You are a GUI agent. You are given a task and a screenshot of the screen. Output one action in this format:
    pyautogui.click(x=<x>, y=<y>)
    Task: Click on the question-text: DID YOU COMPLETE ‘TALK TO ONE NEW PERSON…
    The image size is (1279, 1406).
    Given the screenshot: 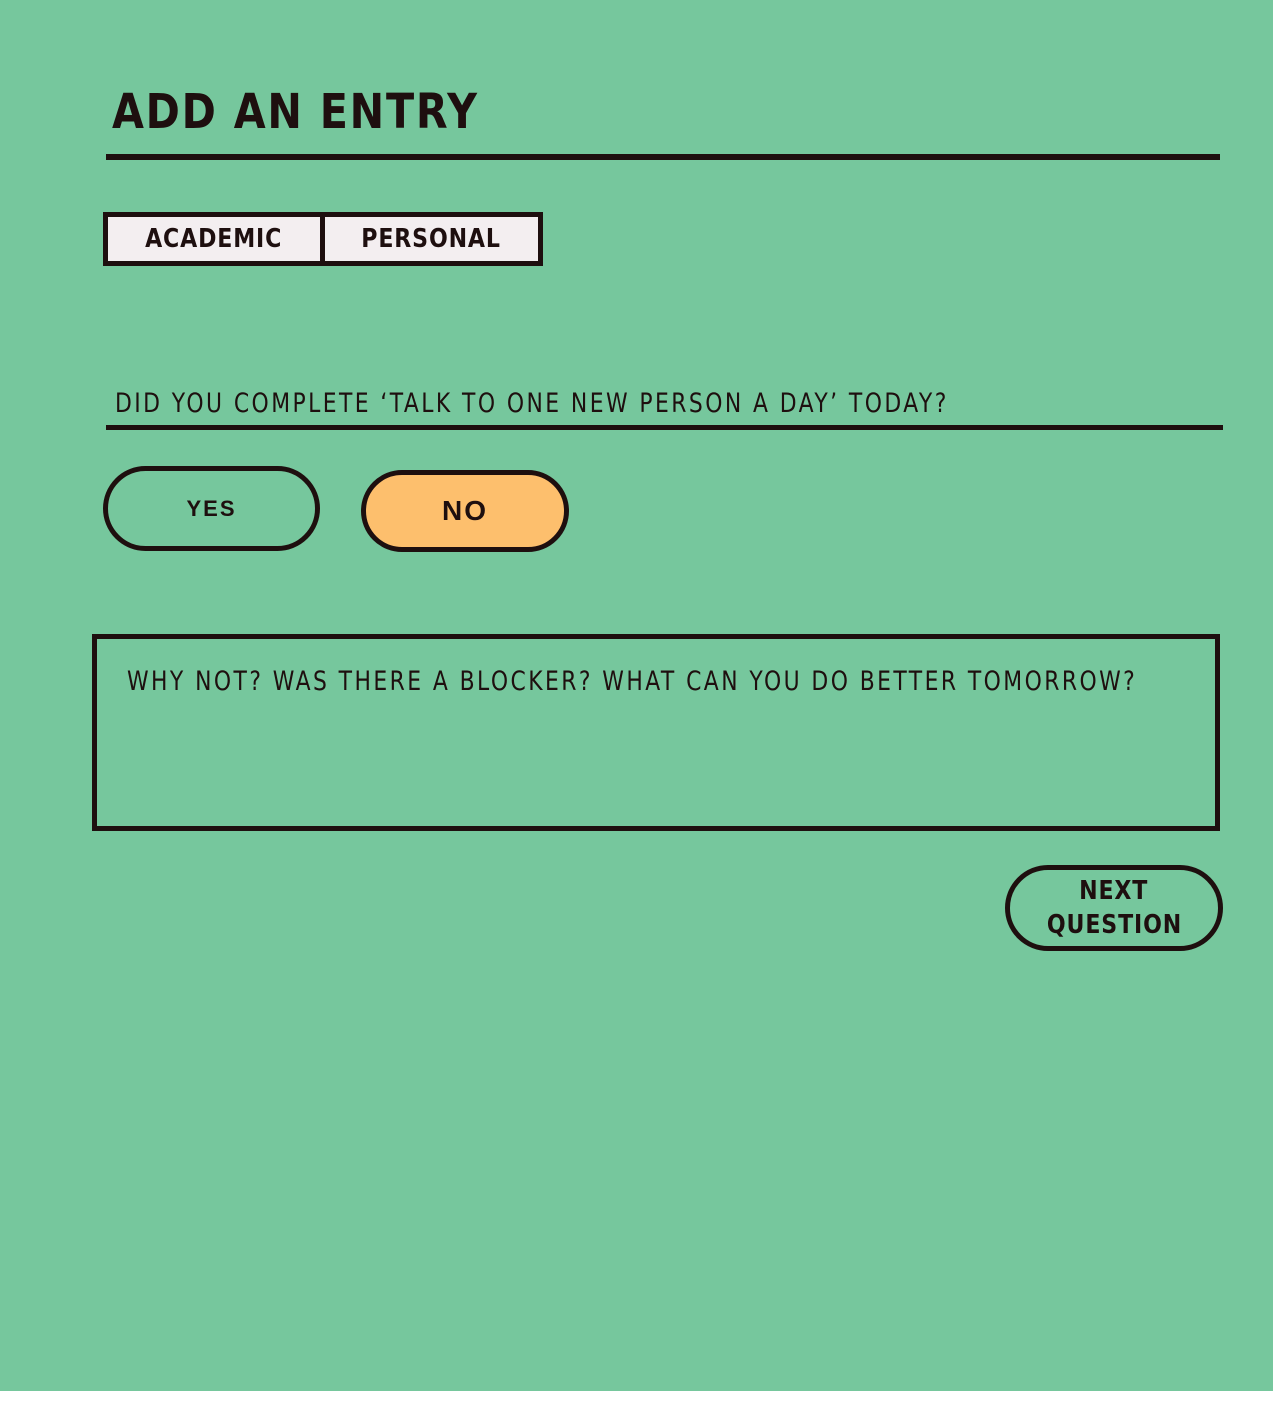 What is the action you would take?
    pyautogui.click(x=532, y=403)
    